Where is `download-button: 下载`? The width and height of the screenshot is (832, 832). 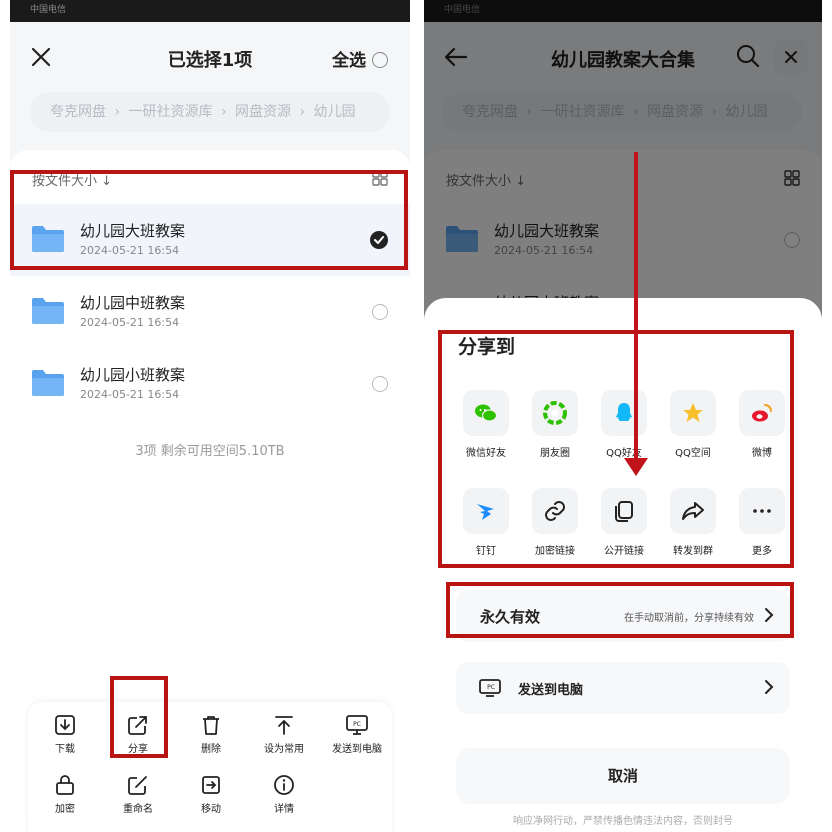
download-button: 下载 is located at coordinates (65, 734).